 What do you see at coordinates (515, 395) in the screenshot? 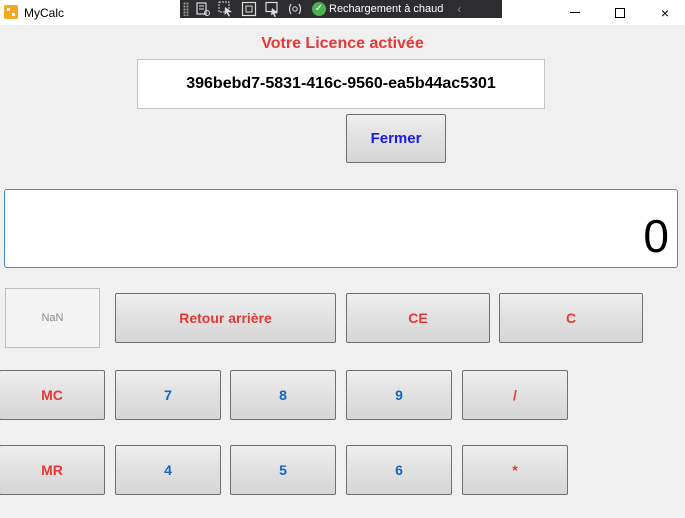
I see `divide-button: /` at bounding box center [515, 395].